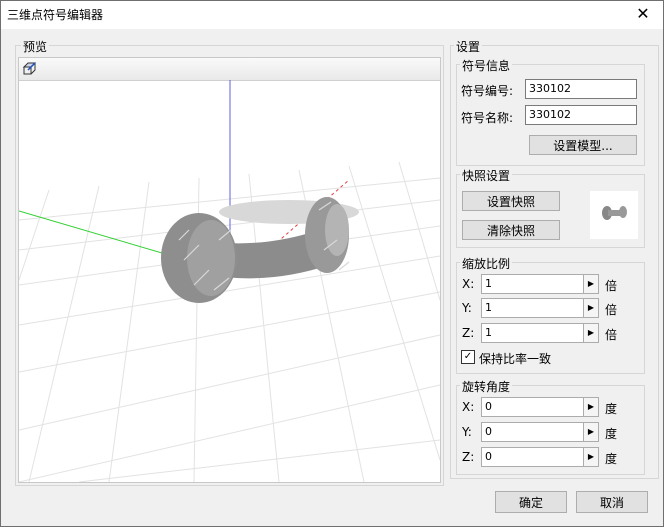 The width and height of the screenshot is (664, 527). Describe the element at coordinates (488, 406) in the screenshot. I see `rotation-x-value: 0` at that location.